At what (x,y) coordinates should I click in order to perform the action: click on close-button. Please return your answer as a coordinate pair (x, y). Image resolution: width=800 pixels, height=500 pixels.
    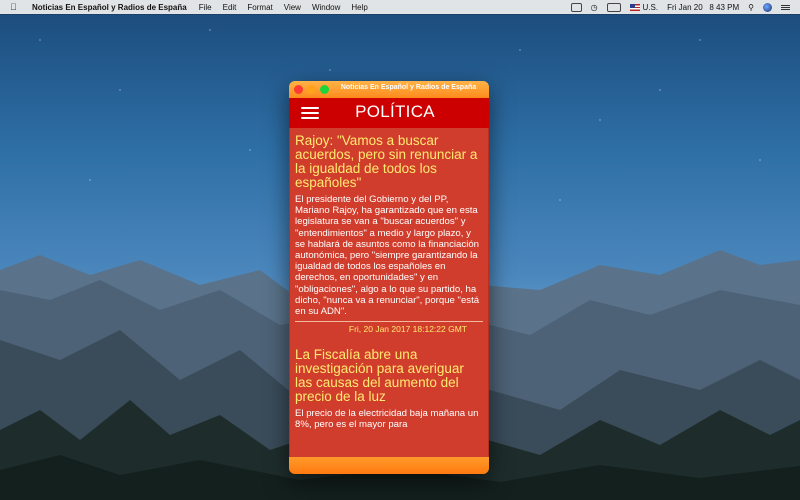
    Looking at the image, I should click on (298, 89).